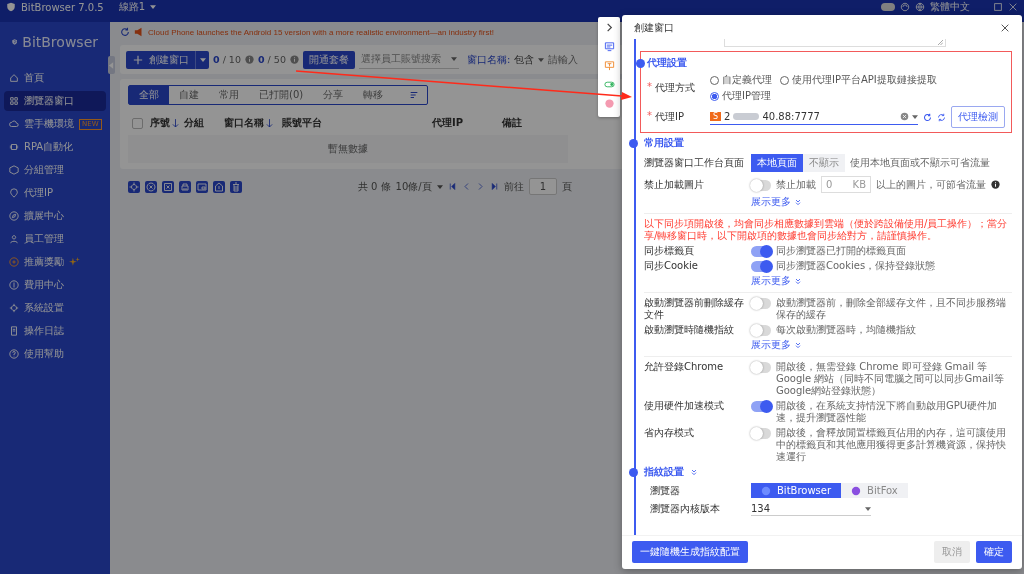  What do you see at coordinates (811, 509) in the screenshot?
I see `kernel-select: 134` at bounding box center [811, 509].